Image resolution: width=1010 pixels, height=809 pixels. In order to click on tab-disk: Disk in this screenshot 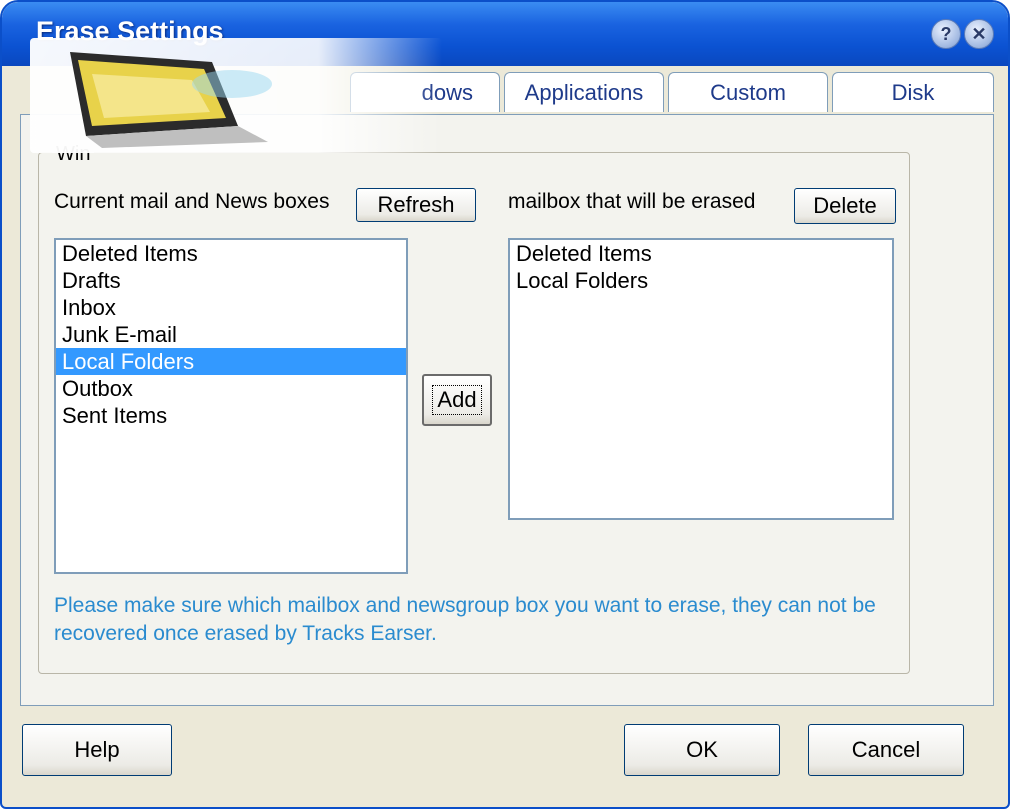, I will do `click(913, 92)`.